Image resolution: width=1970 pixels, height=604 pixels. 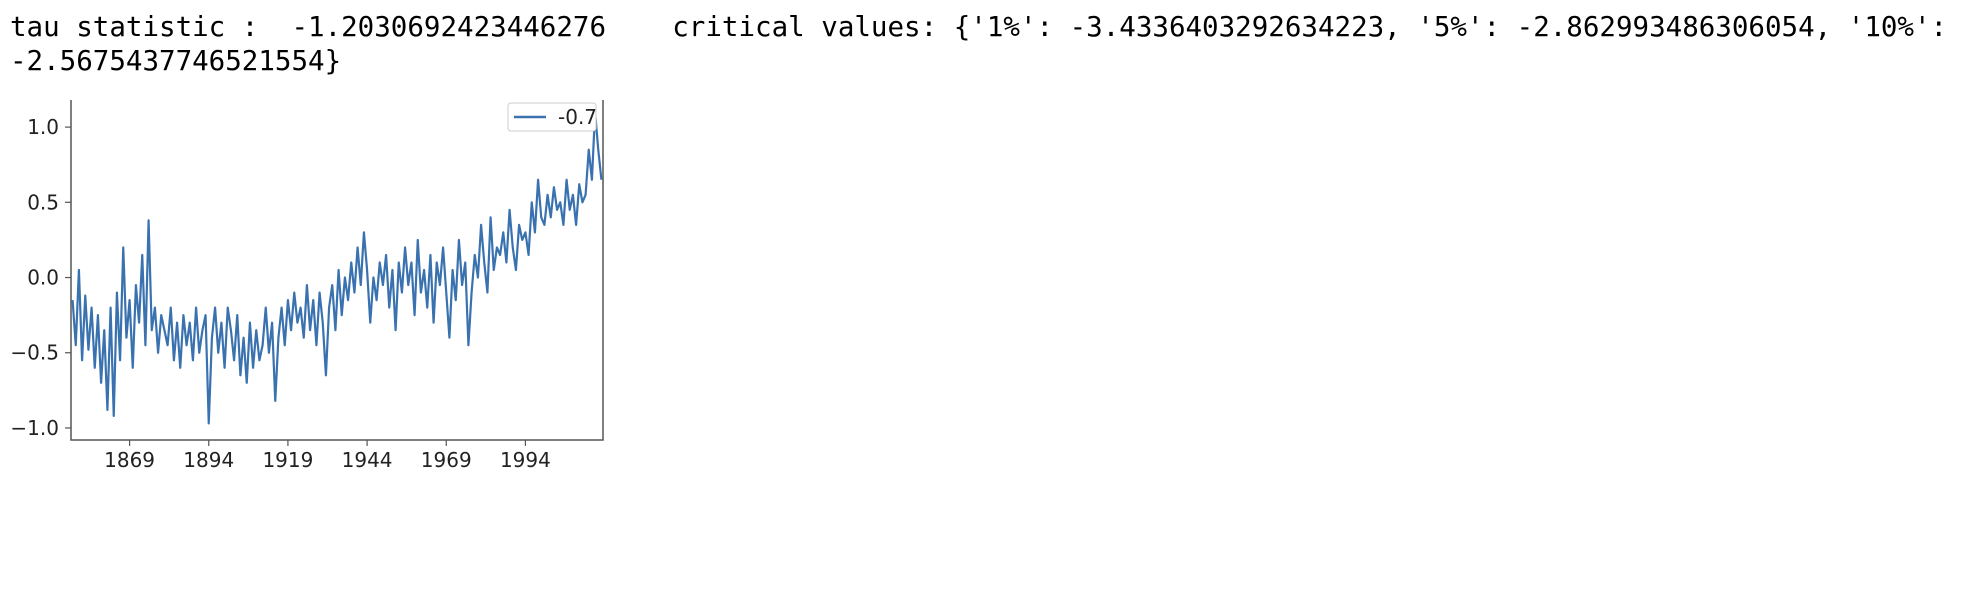 What do you see at coordinates (287, 460) in the screenshot?
I see `x-tick-label: 1919` at bounding box center [287, 460].